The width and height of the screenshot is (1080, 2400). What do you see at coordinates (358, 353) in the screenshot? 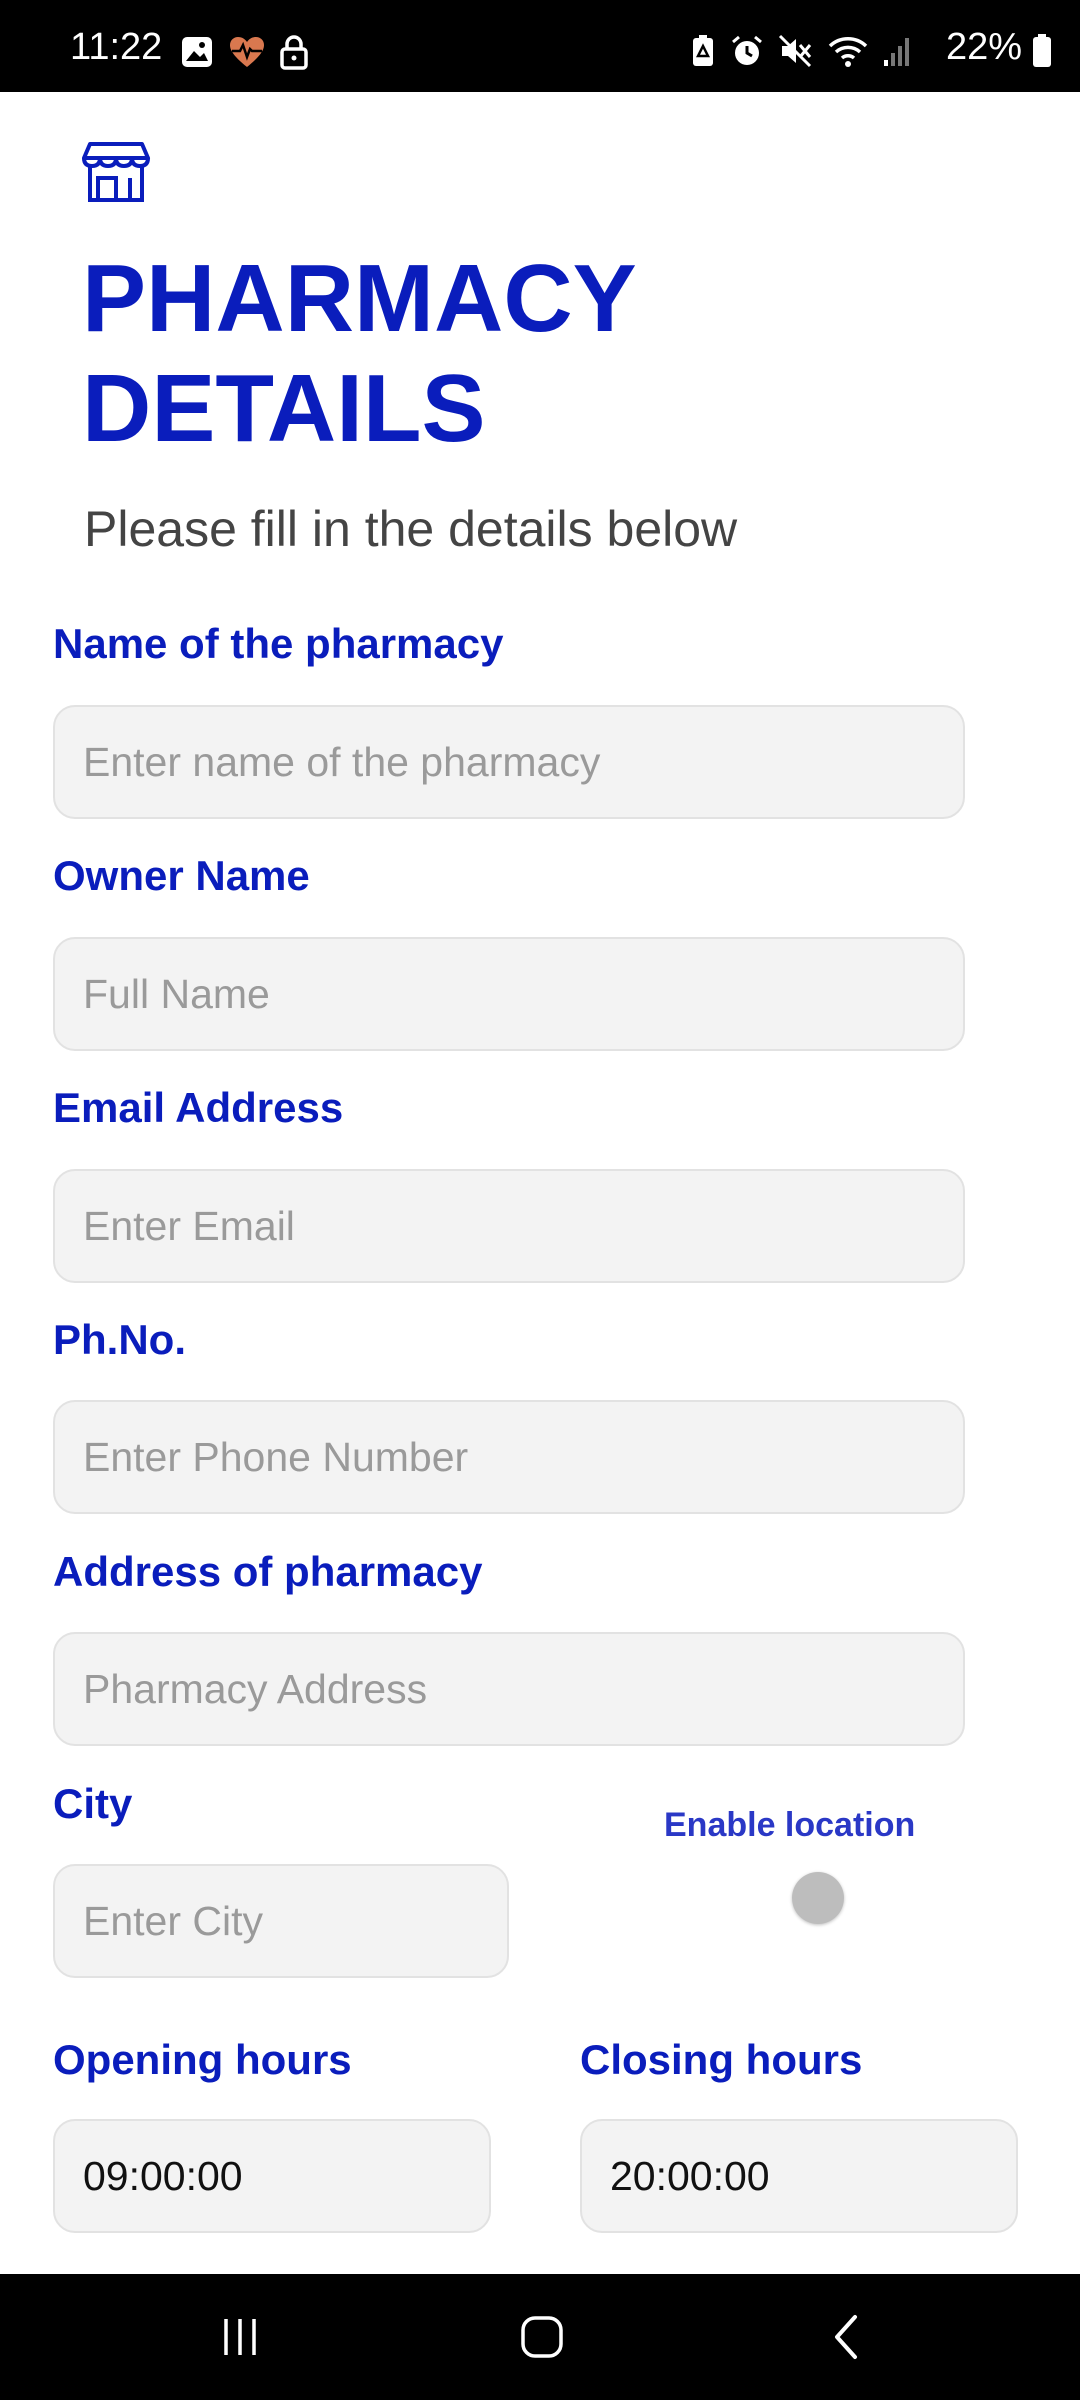
I see `page-title: PHARMACY DETAILS` at bounding box center [358, 353].